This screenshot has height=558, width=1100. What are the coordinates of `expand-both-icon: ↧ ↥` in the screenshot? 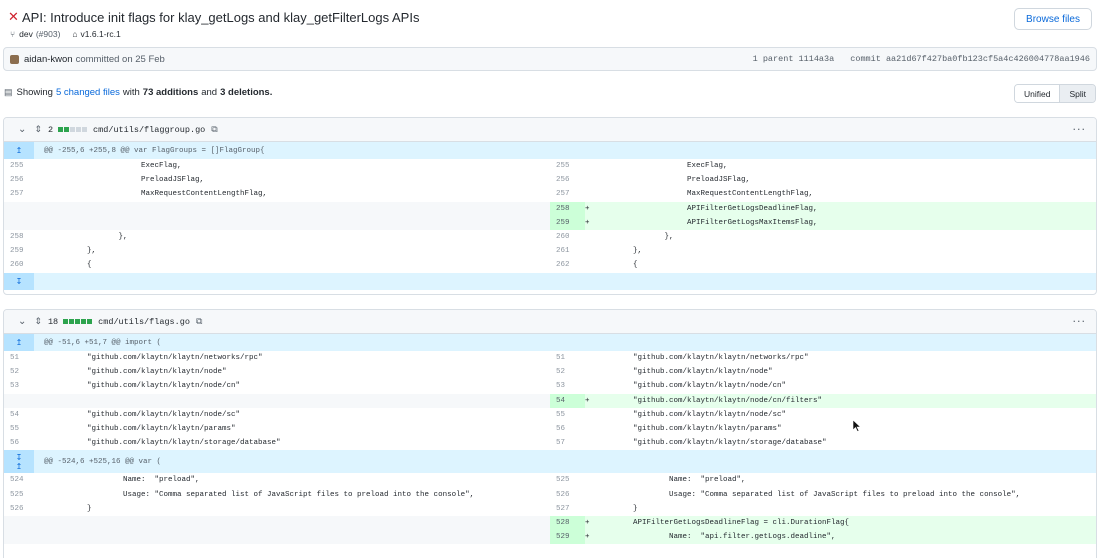 It's located at (19, 462).